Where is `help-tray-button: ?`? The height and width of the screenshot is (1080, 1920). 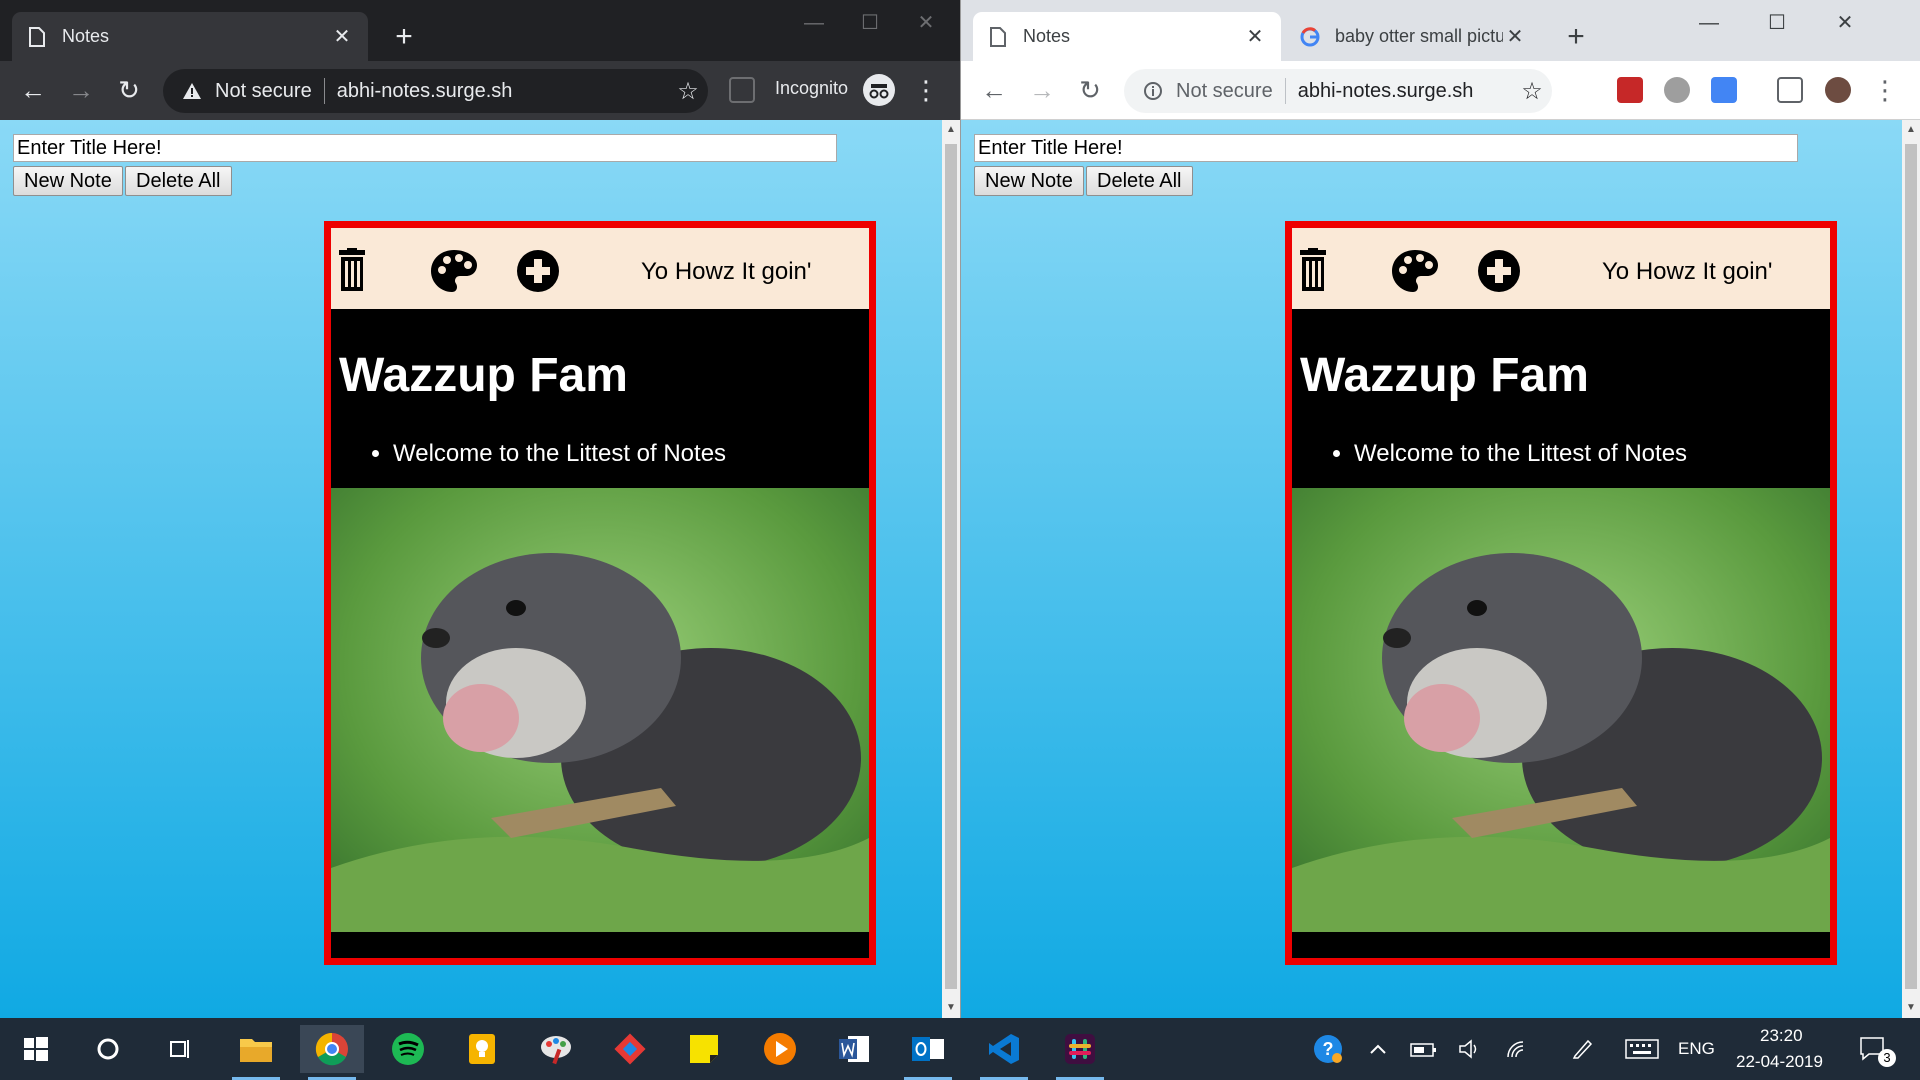 help-tray-button: ? is located at coordinates (1328, 1049).